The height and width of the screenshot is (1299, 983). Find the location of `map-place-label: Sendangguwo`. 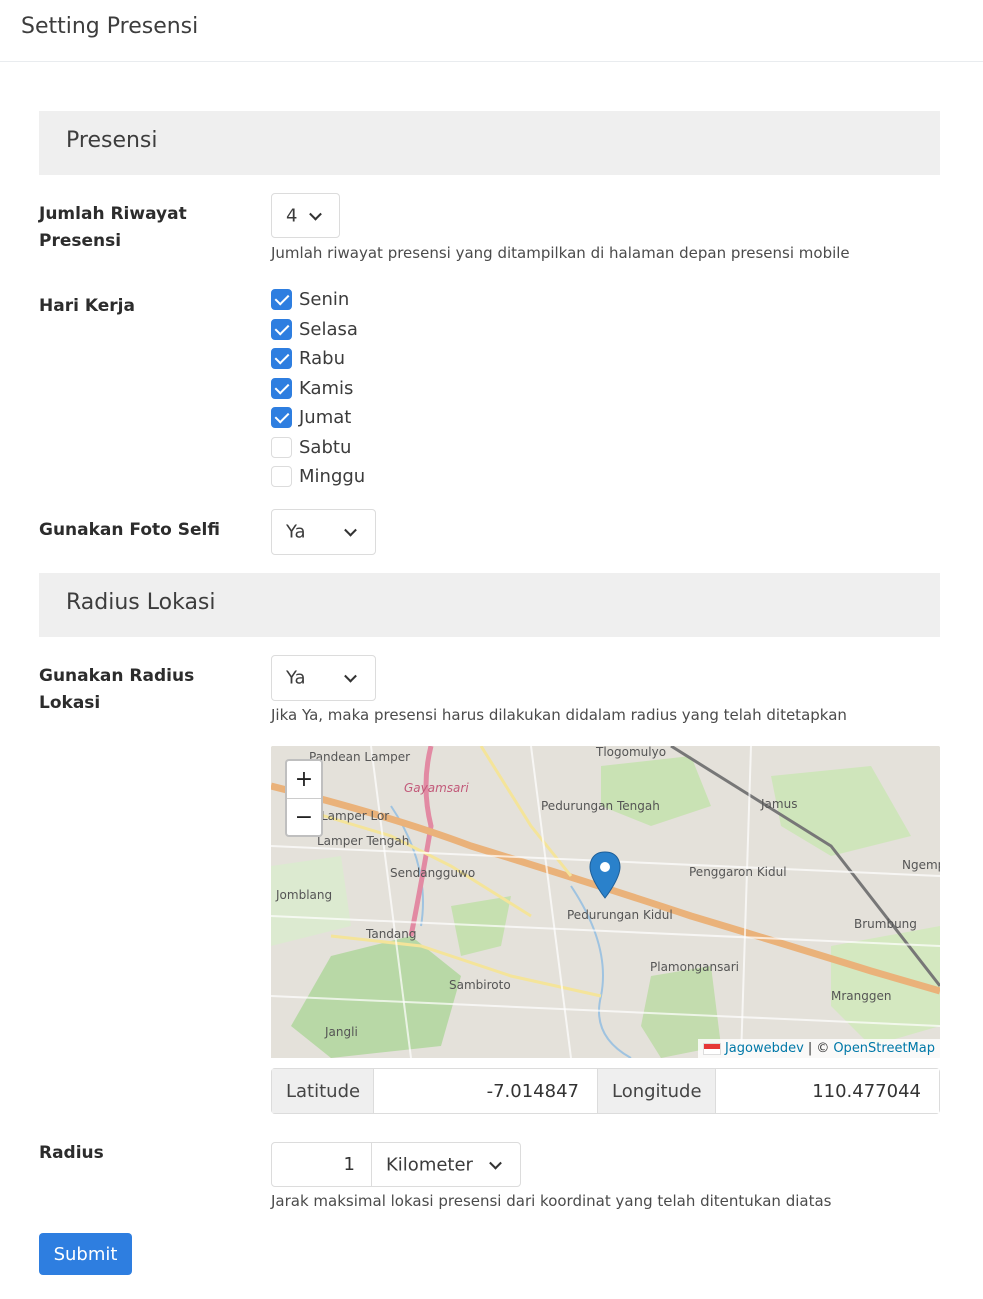

map-place-label: Sendangguwo is located at coordinates (432, 873).